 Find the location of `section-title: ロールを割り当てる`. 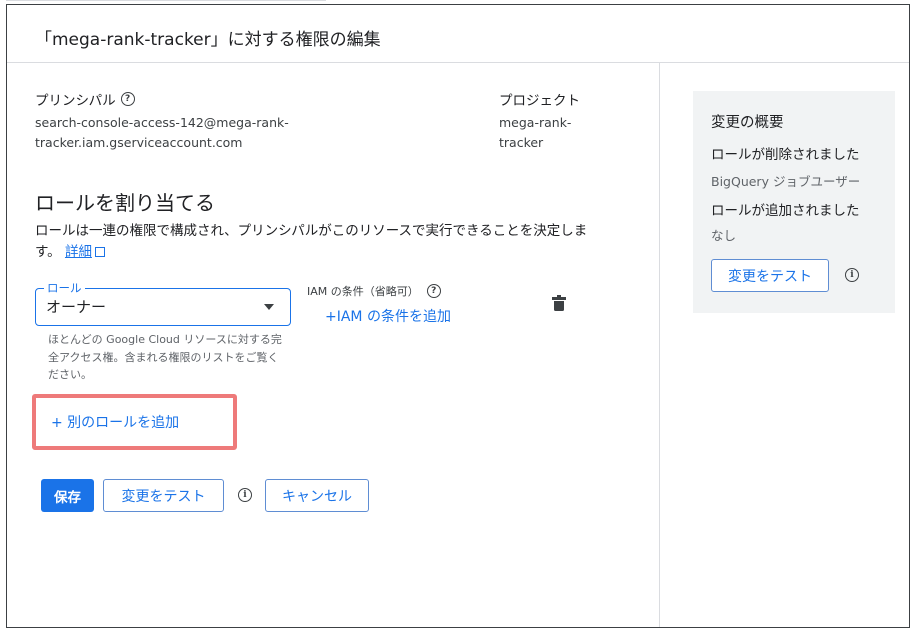

section-title: ロールを割り当てる is located at coordinates (125, 203).